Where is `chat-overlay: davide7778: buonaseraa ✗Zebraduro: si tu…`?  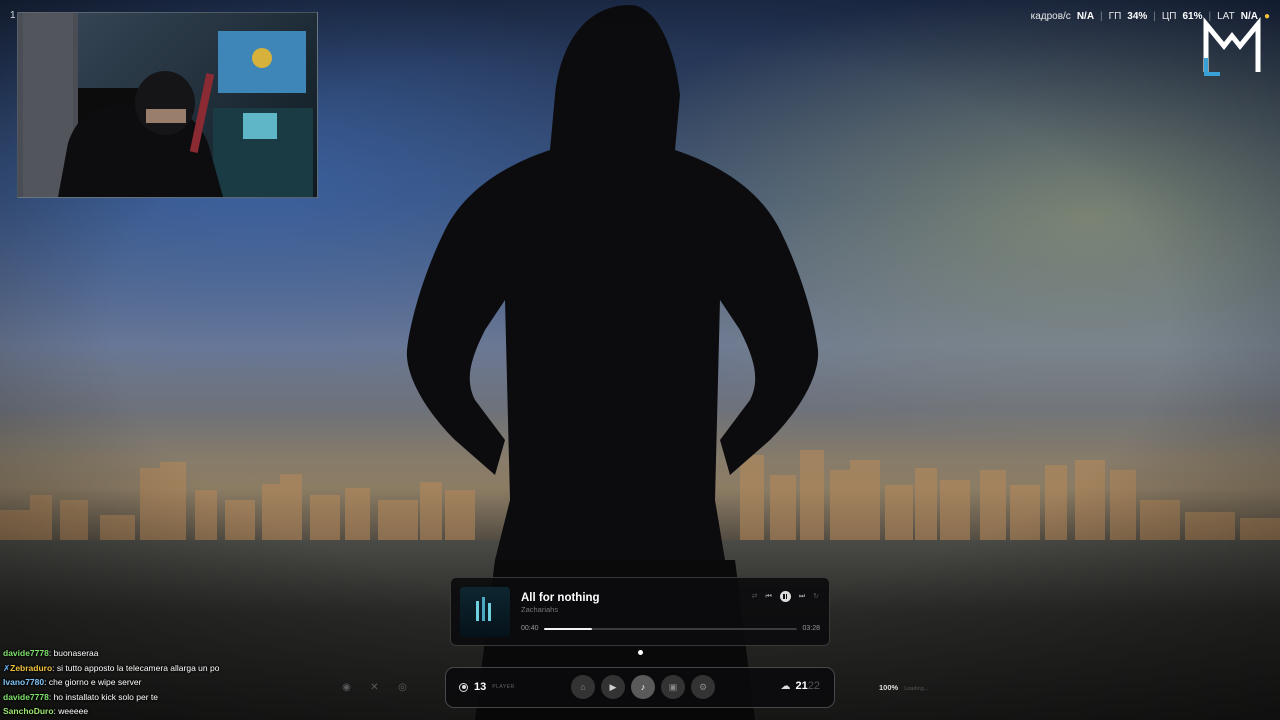
chat-overlay: davide7778: buonaseraa ✗Zebraduro: si tu… is located at coordinates (111, 682).